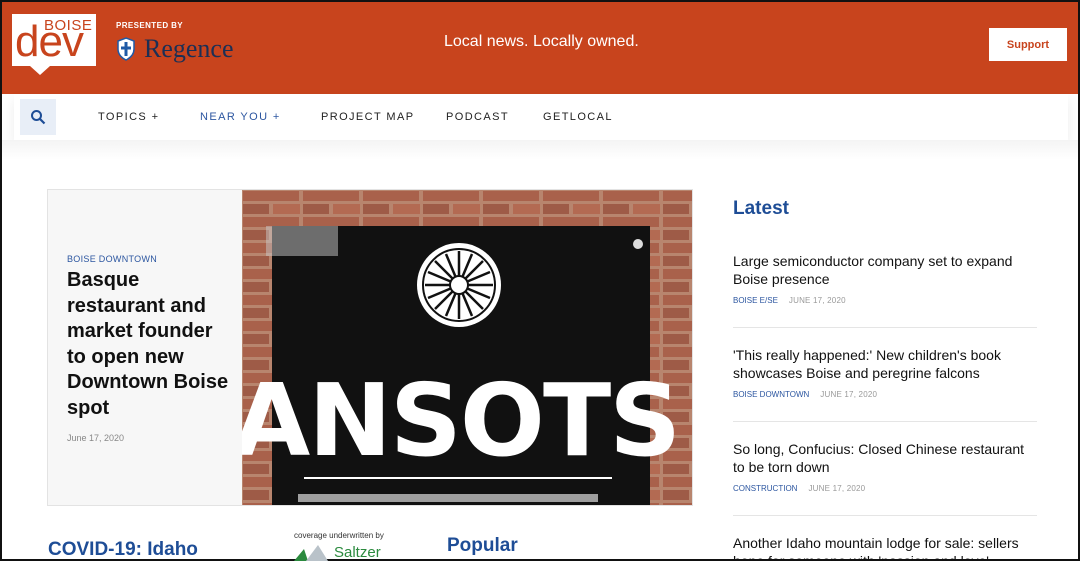 The image size is (1080, 561). I want to click on underwriter-logo: Saltzer, so click(337, 552).